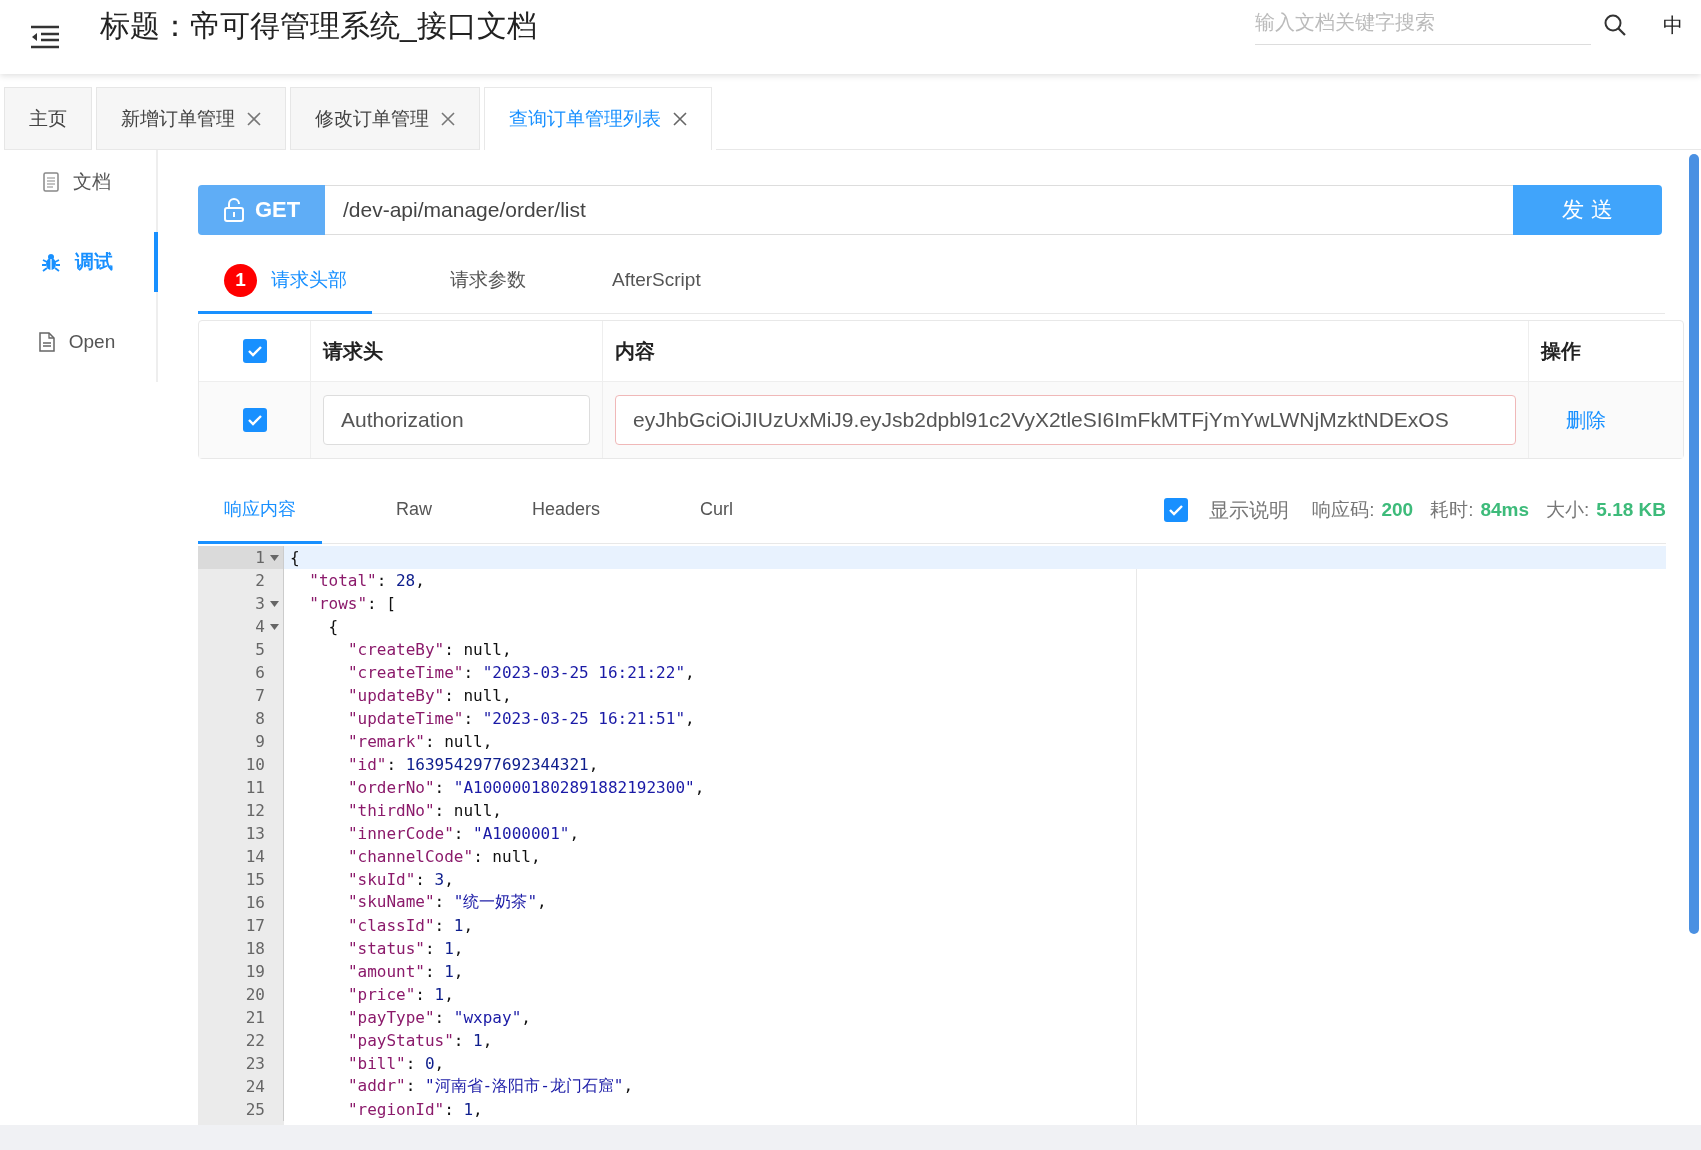 The width and height of the screenshot is (1701, 1150). What do you see at coordinates (367, 764) in the screenshot?
I see `json-key: "id"` at bounding box center [367, 764].